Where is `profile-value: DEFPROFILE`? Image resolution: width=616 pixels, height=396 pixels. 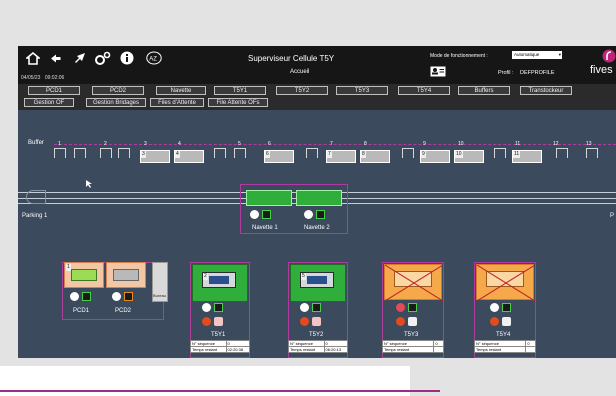
profile-value: DEFPROFILE is located at coordinates (537, 73).